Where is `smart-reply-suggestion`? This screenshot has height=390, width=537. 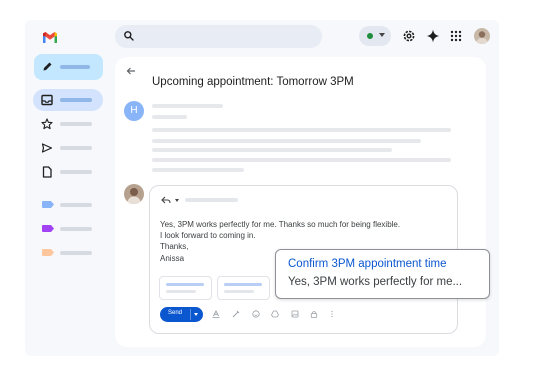 smart-reply-suggestion is located at coordinates (382, 274).